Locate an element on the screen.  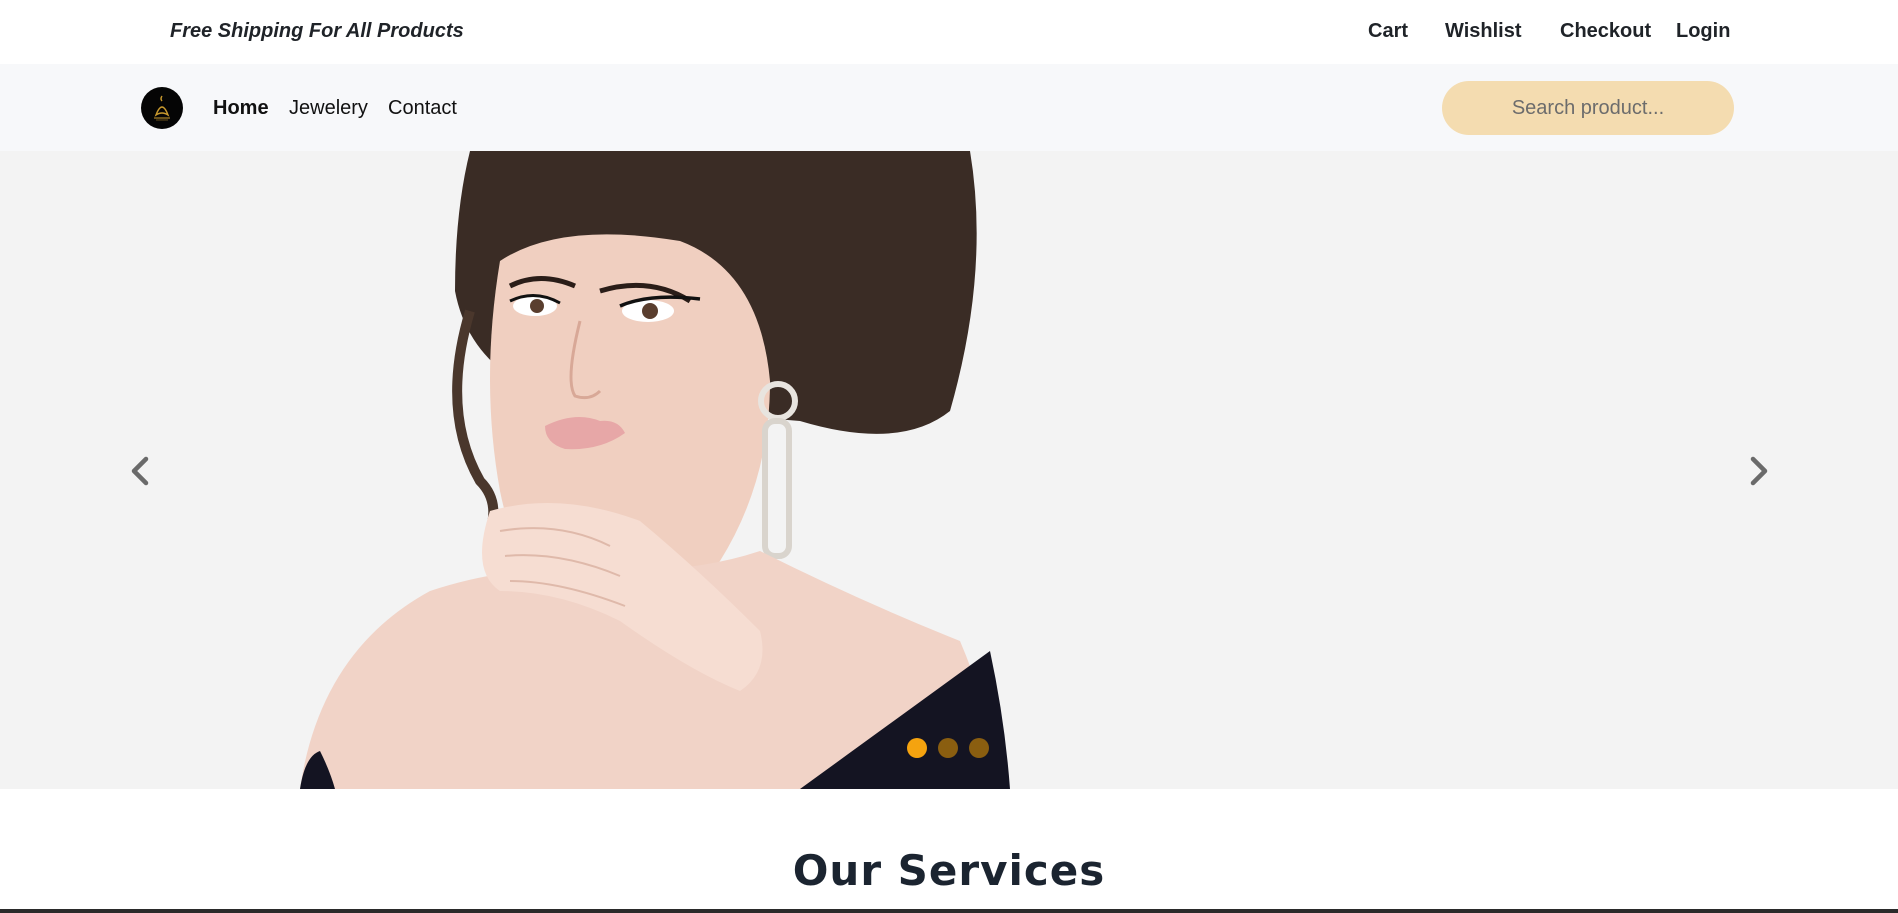
carousel-prev-button is located at coordinates (141, 471).